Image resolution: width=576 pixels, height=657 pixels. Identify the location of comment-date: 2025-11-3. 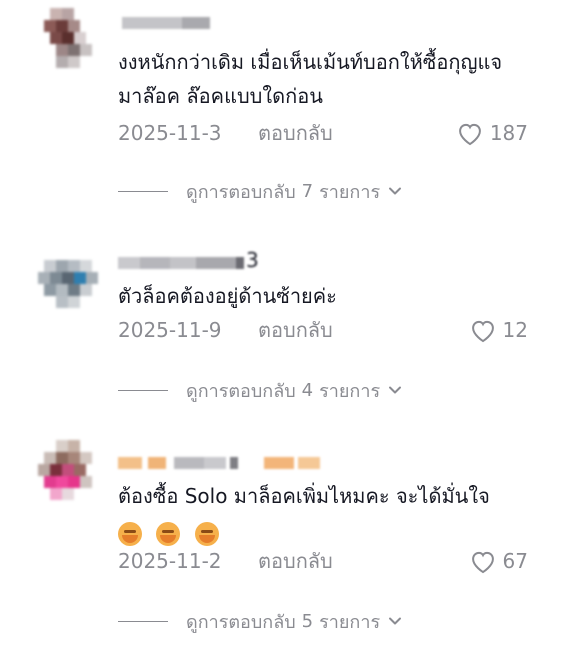
(170, 133).